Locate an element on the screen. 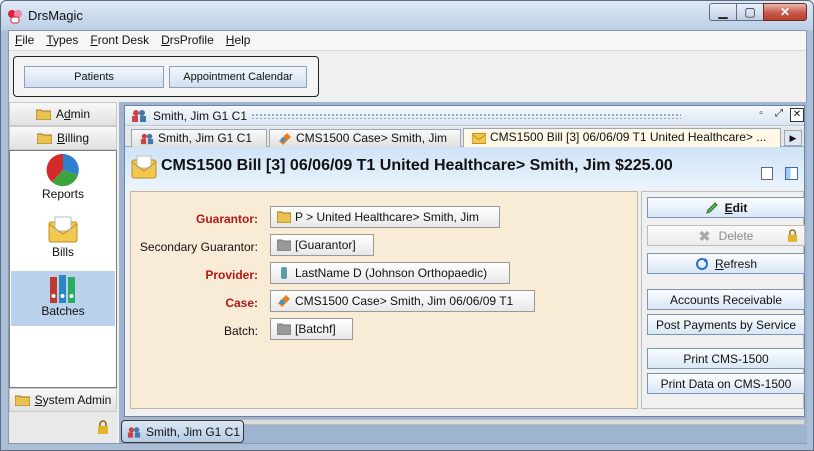 The image size is (814, 451). secondary-guarantor-field: [Guarantor] is located at coordinates (322, 245).